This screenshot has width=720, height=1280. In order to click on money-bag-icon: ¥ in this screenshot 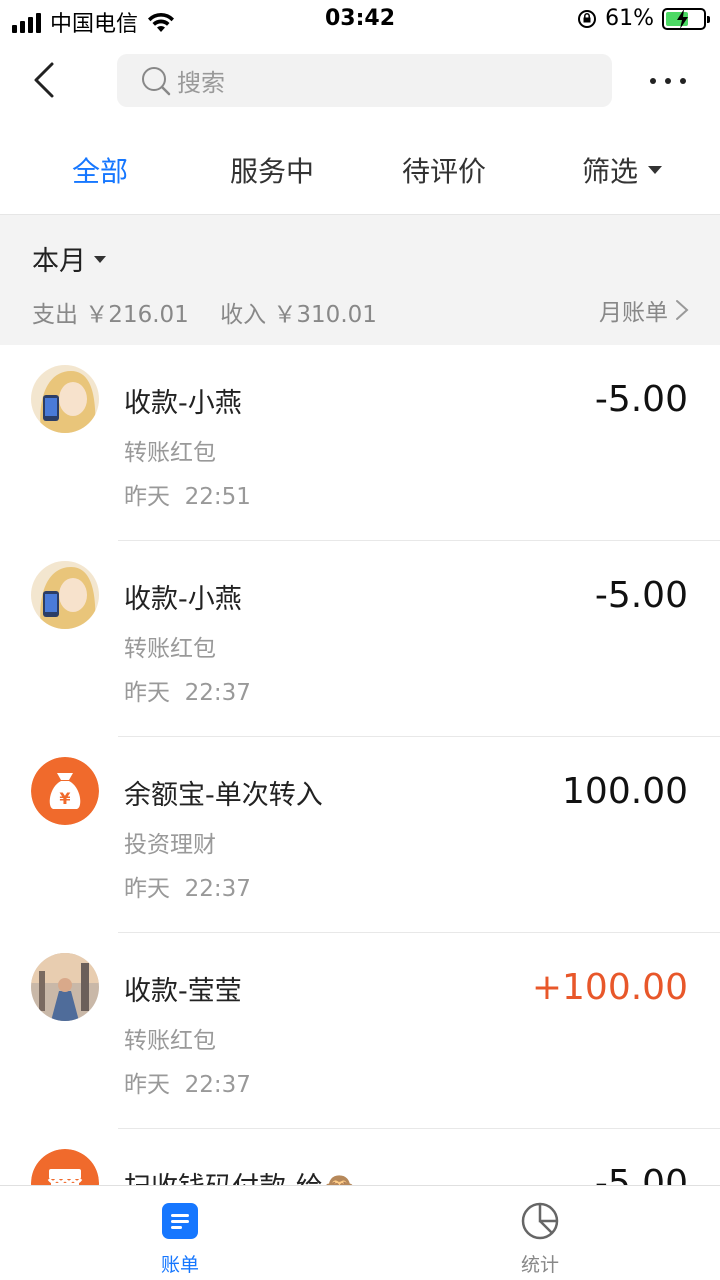, I will do `click(65, 791)`.